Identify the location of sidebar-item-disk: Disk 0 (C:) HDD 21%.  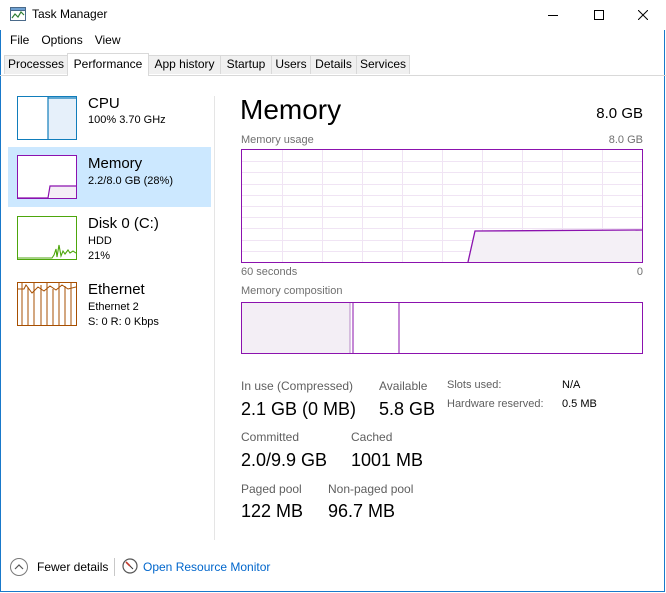
(109, 238).